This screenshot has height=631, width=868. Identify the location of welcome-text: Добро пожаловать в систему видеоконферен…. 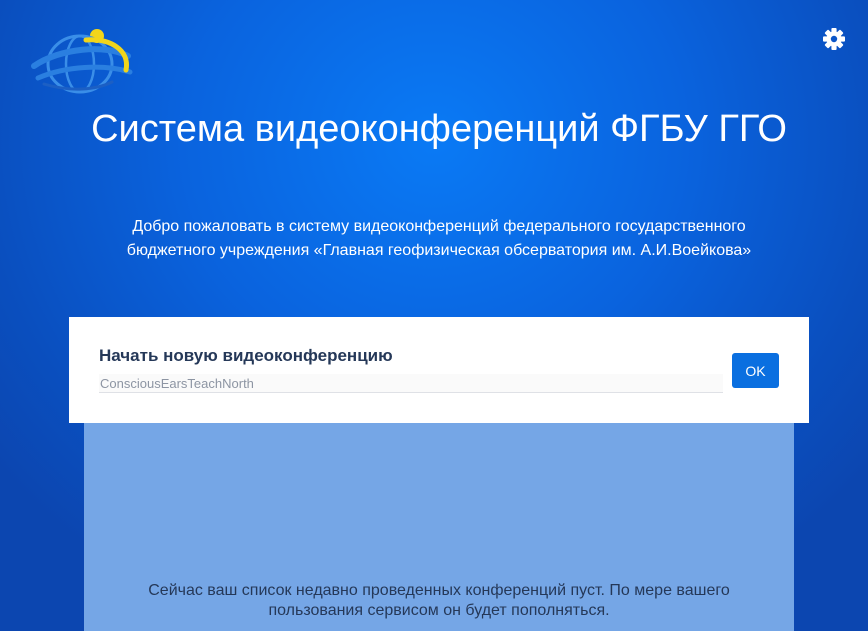
(439, 238).